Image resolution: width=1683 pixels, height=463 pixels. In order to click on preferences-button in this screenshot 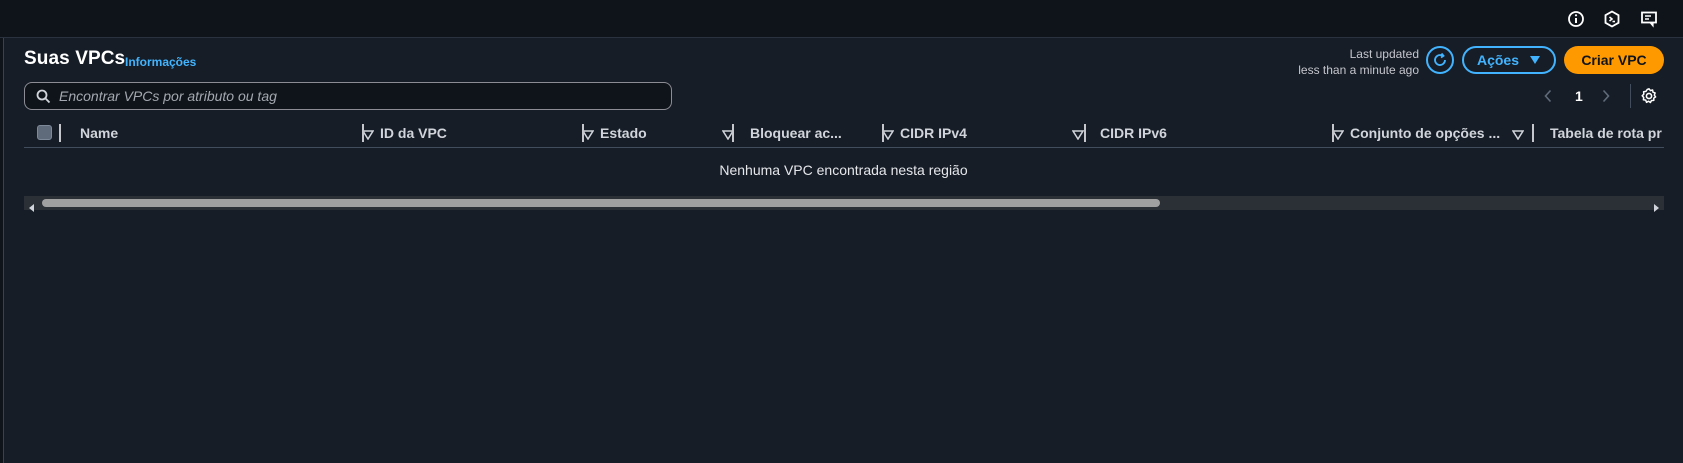, I will do `click(1649, 96)`.